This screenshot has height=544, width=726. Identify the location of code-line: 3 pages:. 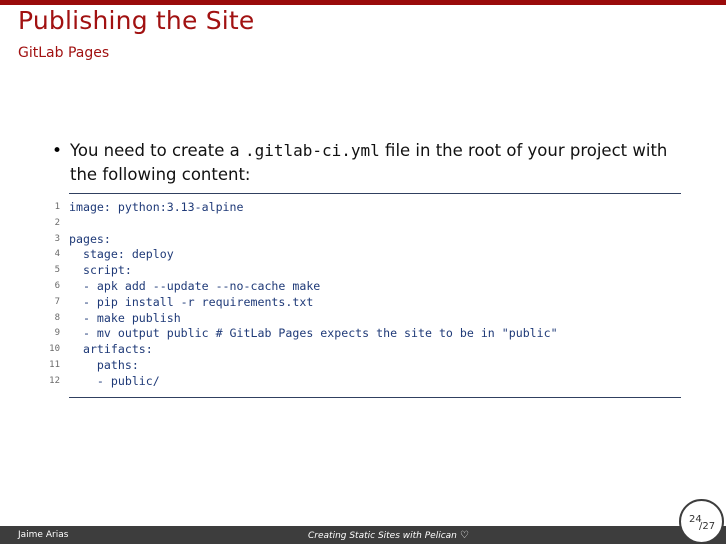
(360, 240).